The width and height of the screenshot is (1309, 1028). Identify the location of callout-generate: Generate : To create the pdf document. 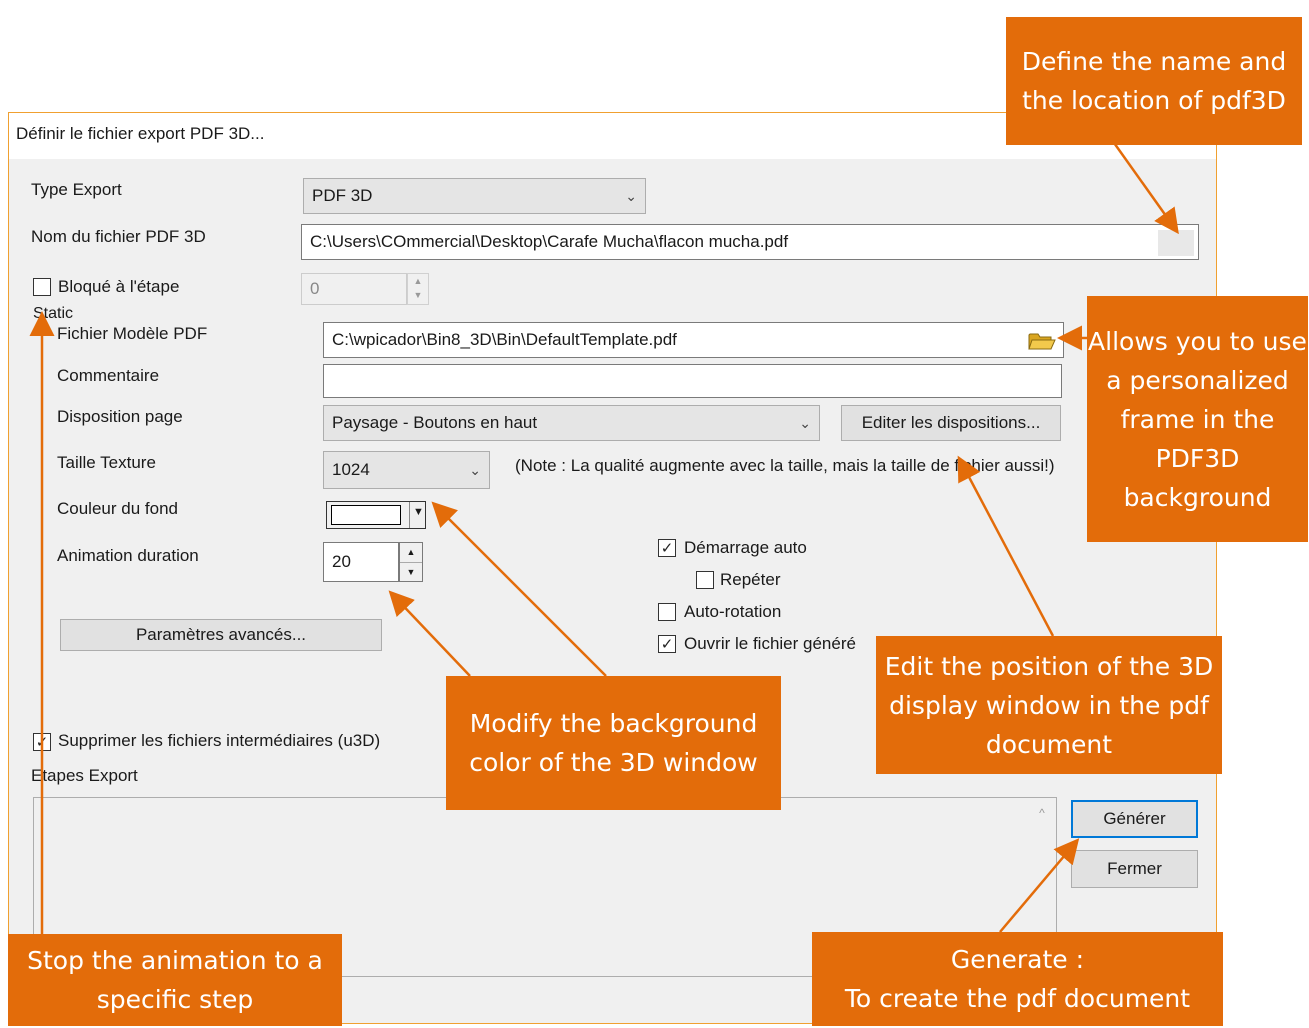
(1017, 979).